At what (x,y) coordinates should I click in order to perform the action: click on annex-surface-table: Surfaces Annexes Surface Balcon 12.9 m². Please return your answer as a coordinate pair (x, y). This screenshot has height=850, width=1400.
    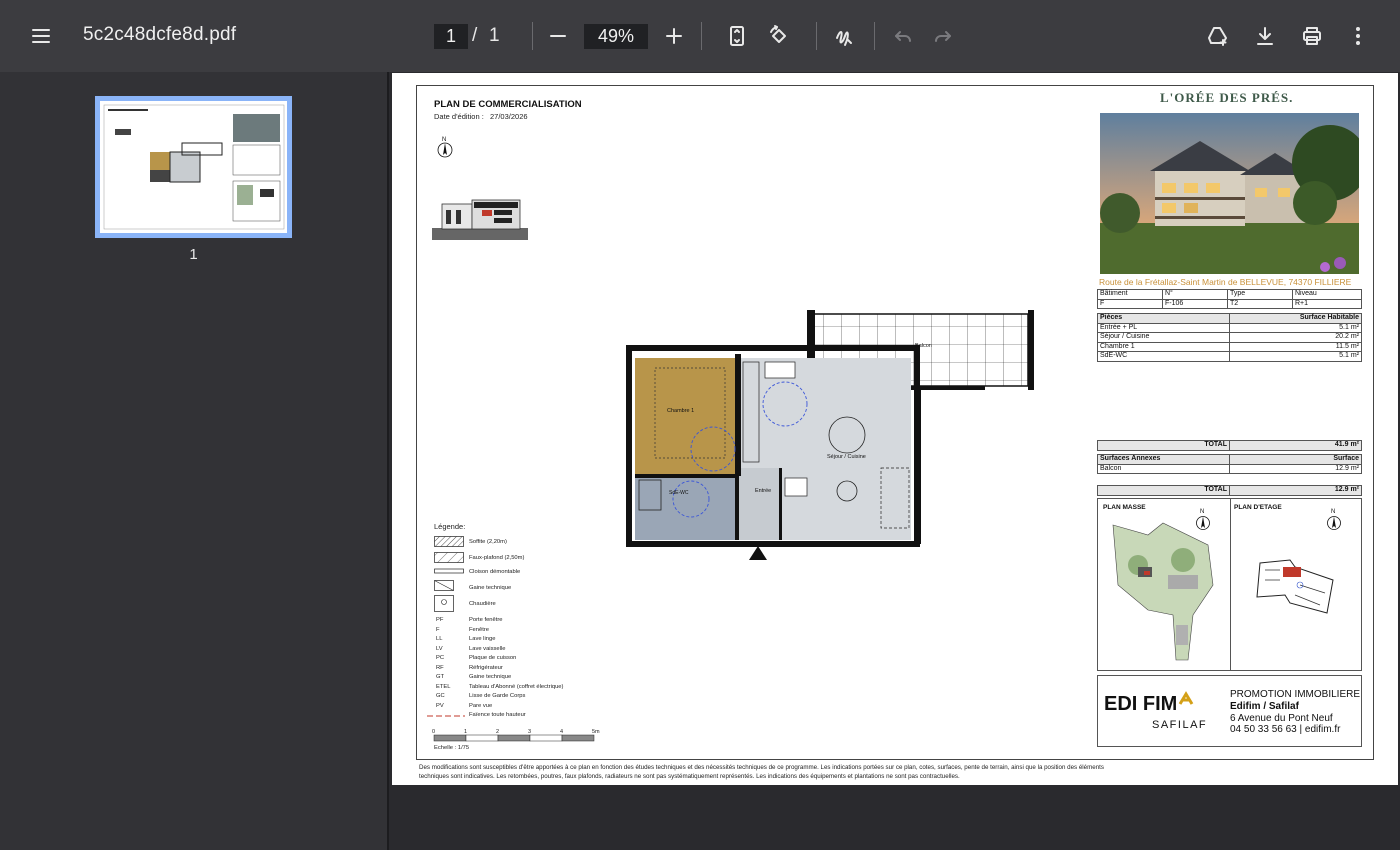
    Looking at the image, I should click on (1229, 464).